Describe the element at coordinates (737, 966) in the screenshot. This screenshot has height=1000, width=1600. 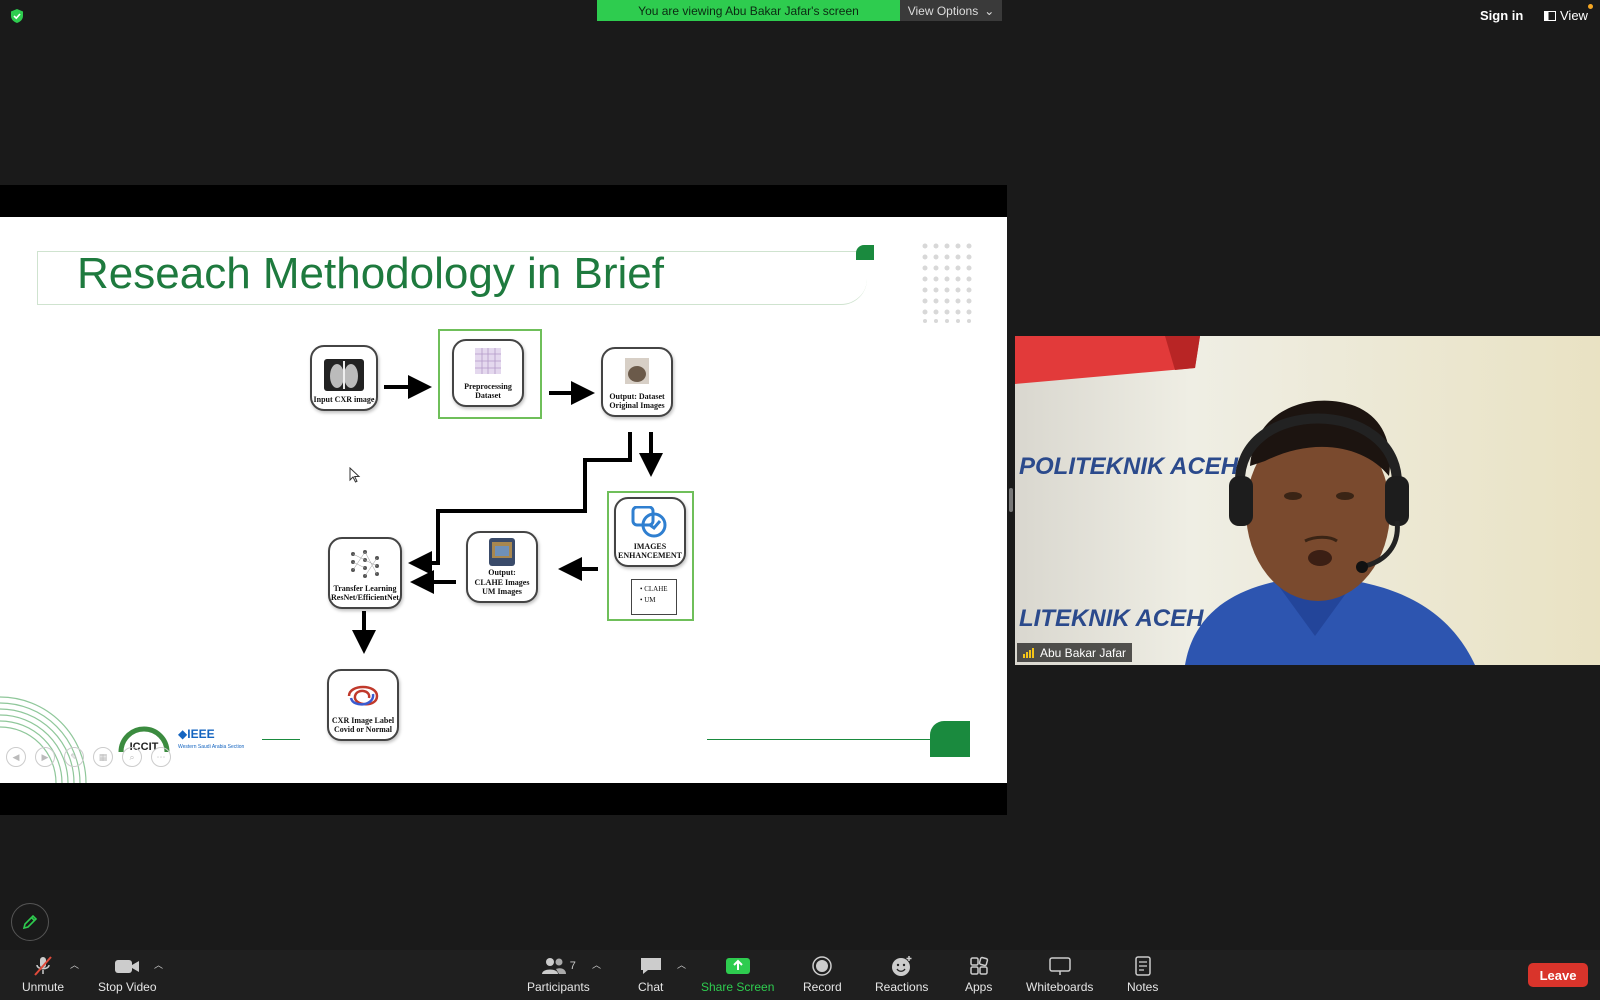
I see `share-screen-icon` at that location.